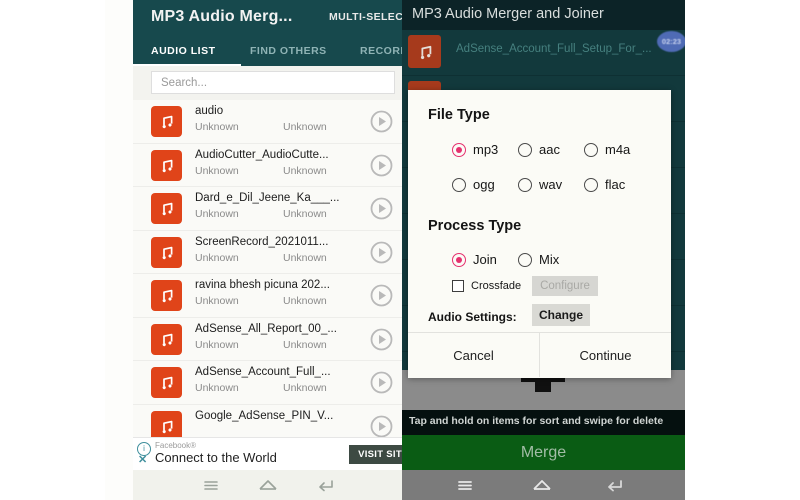  What do you see at coordinates (671, 41) in the screenshot?
I see `duration-badge: 02:23` at bounding box center [671, 41].